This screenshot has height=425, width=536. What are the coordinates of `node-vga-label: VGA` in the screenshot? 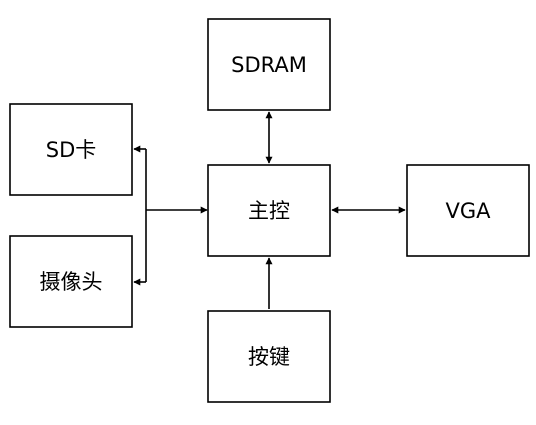 It's located at (468, 211).